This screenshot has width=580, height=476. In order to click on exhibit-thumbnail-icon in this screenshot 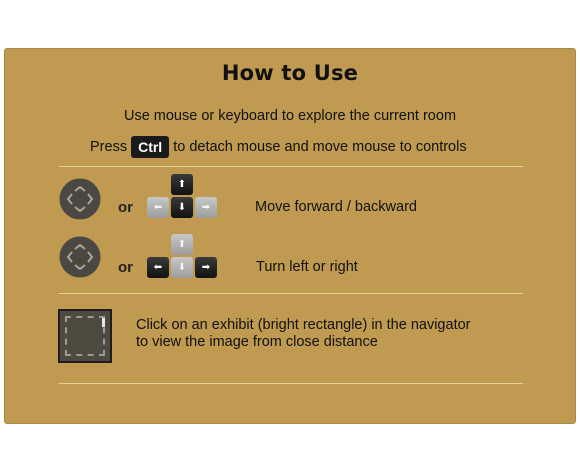, I will do `click(85, 336)`.